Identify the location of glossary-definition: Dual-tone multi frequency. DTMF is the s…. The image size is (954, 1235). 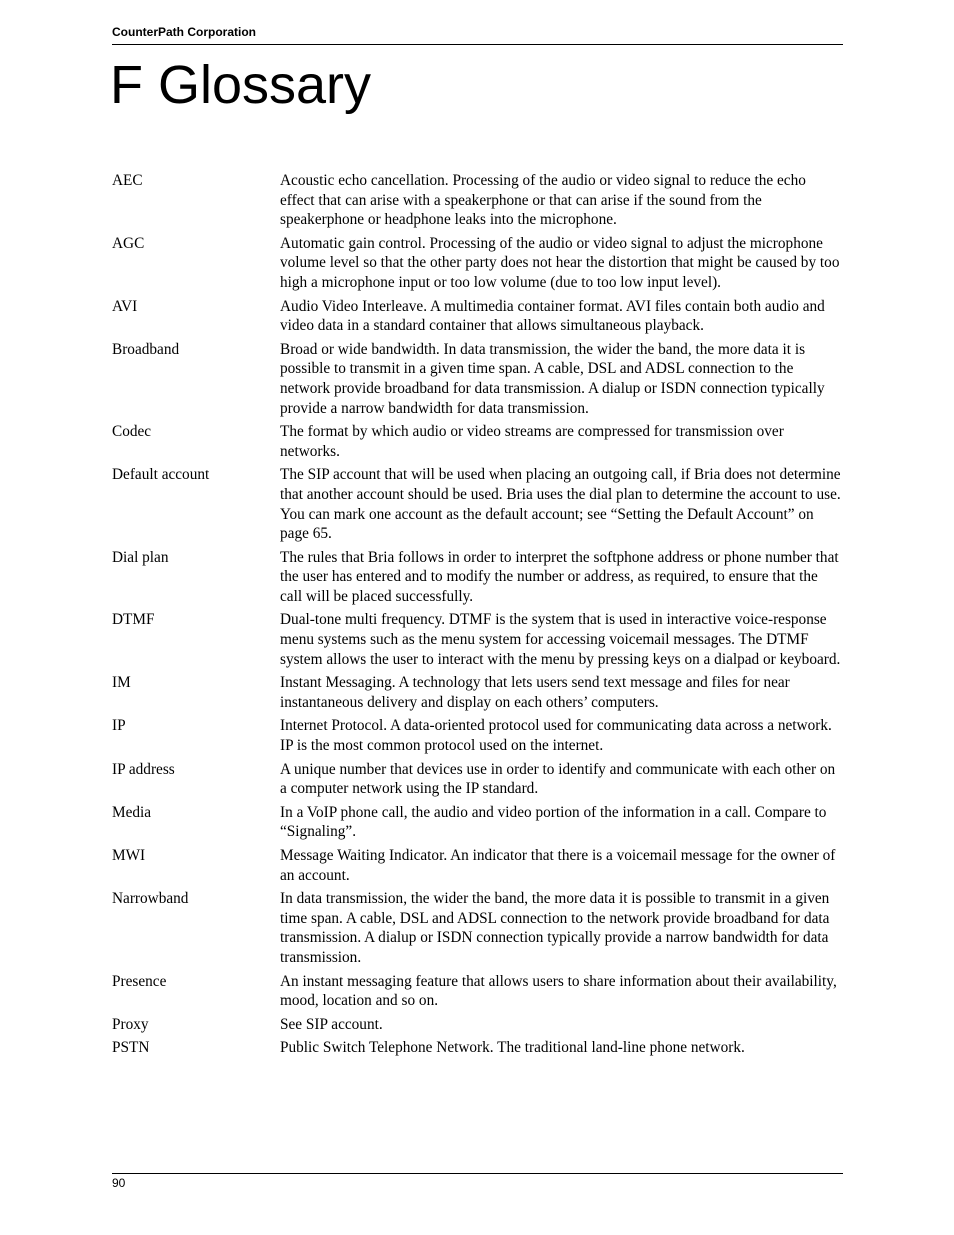
(560, 639).